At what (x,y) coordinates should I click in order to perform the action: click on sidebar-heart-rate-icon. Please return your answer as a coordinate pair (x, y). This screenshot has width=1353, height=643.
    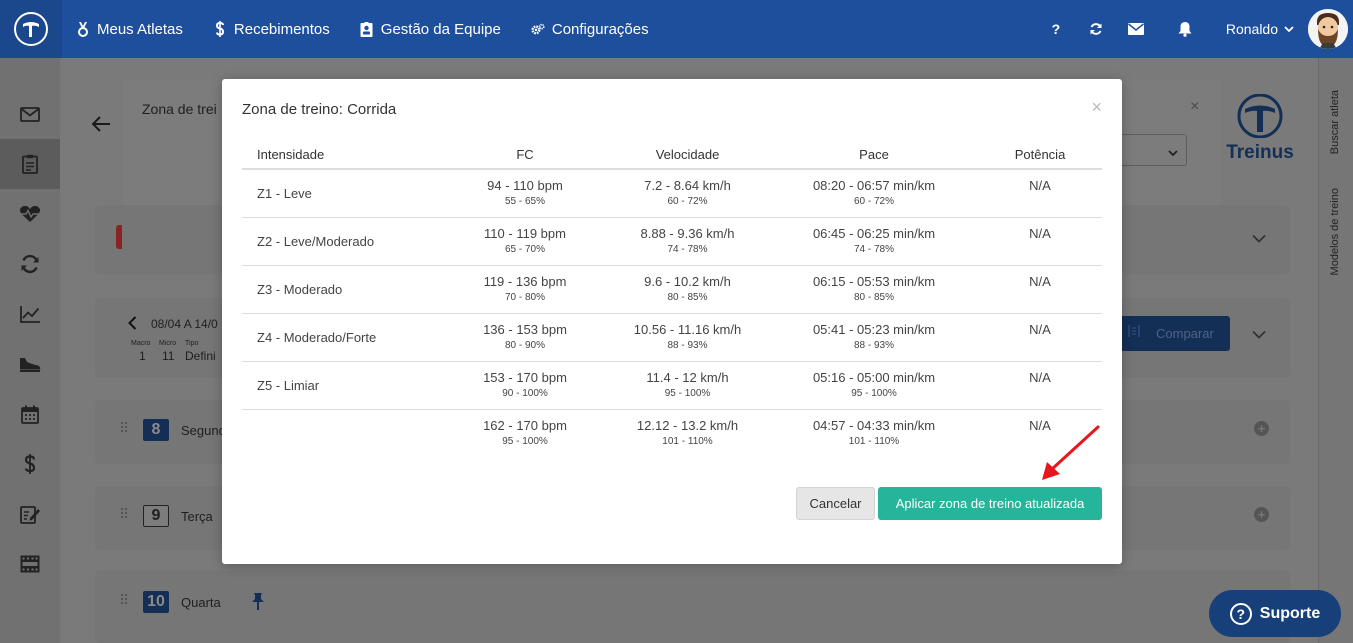
    Looking at the image, I should click on (30, 214).